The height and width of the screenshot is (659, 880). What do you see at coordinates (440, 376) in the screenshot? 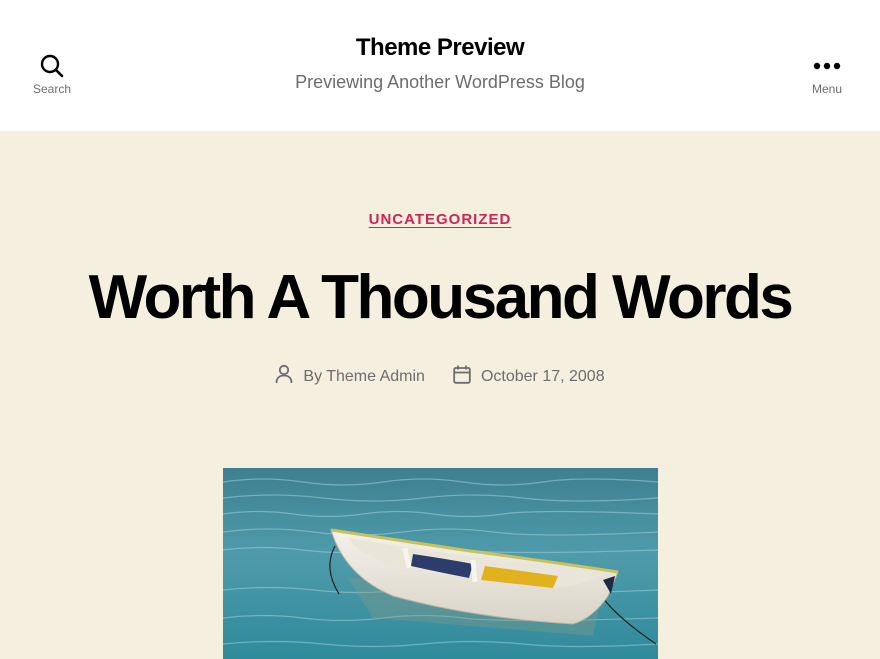
I see `post-meta: By Theme Admin October 17, 2008` at bounding box center [440, 376].